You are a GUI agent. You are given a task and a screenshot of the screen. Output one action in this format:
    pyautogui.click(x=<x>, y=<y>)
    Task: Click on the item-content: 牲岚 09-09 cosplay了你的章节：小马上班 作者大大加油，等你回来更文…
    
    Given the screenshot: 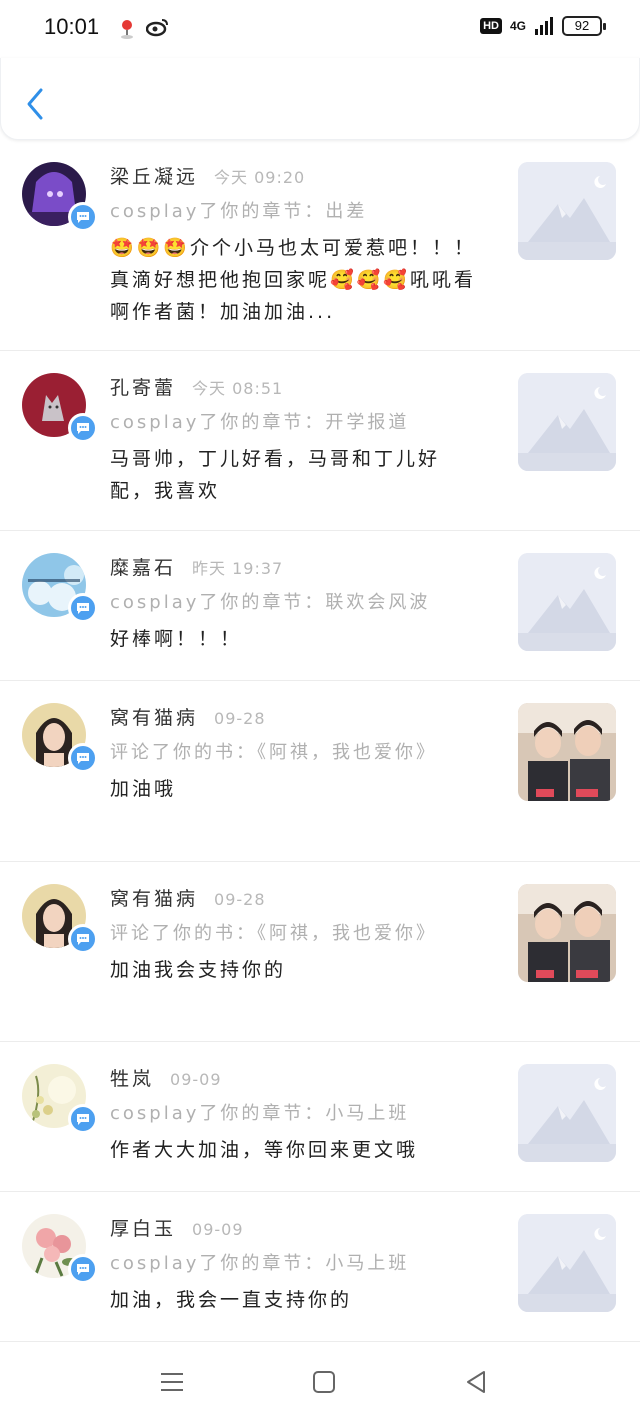 What is the action you would take?
    pyautogui.click(x=295, y=1115)
    